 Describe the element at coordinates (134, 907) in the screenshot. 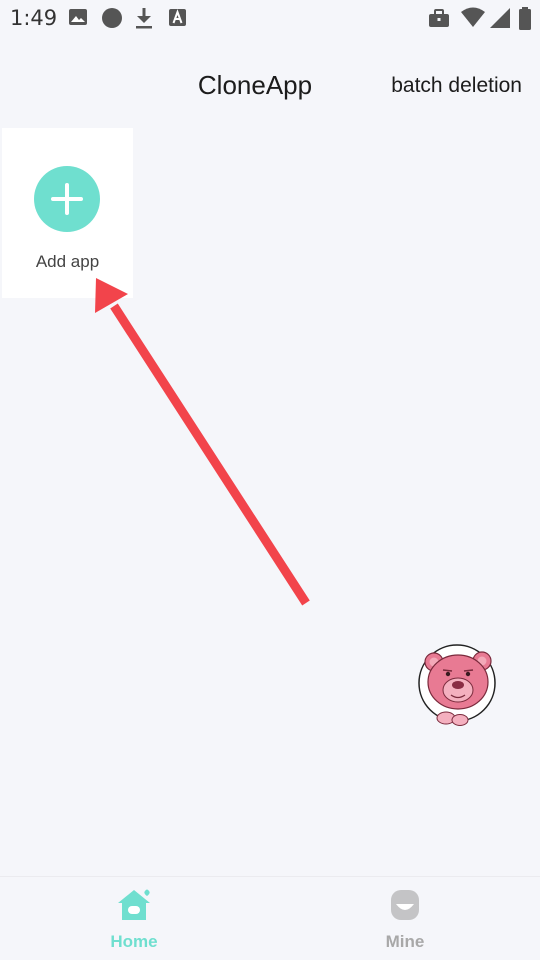

I see `home-icon` at that location.